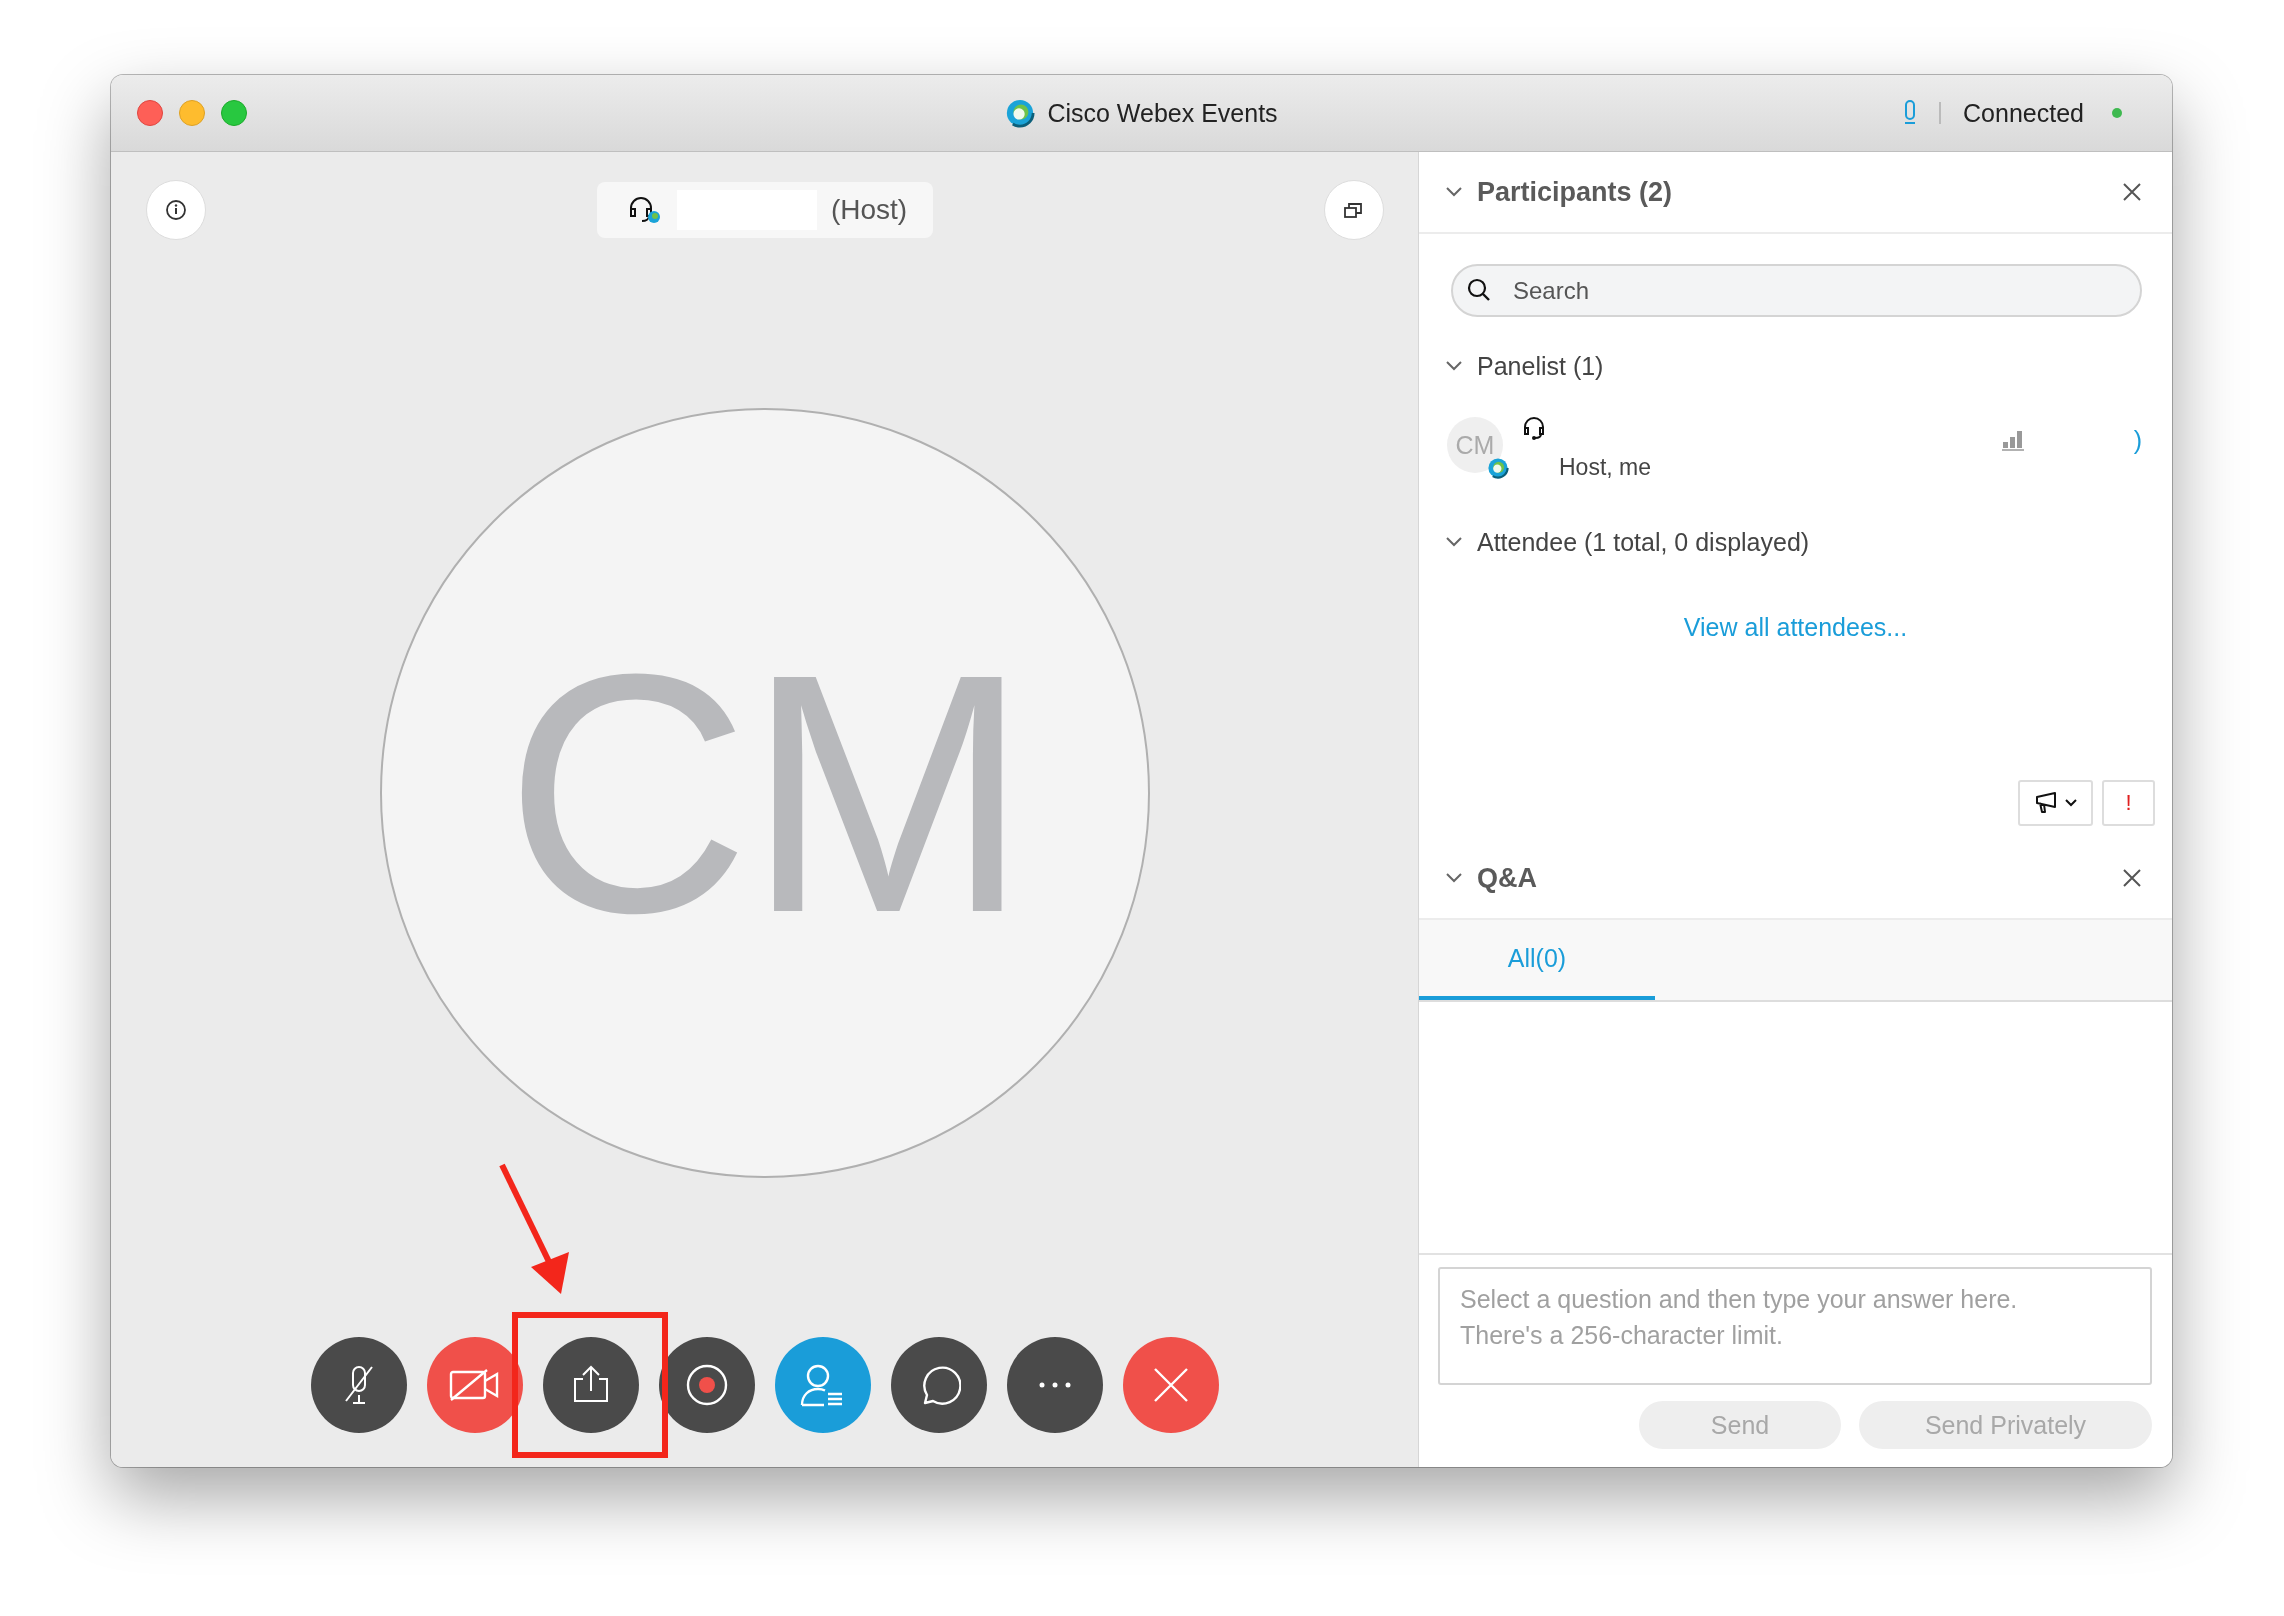 Image resolution: width=2284 pixels, height=1616 pixels. What do you see at coordinates (2055, 803) in the screenshot?
I see `announce-button` at bounding box center [2055, 803].